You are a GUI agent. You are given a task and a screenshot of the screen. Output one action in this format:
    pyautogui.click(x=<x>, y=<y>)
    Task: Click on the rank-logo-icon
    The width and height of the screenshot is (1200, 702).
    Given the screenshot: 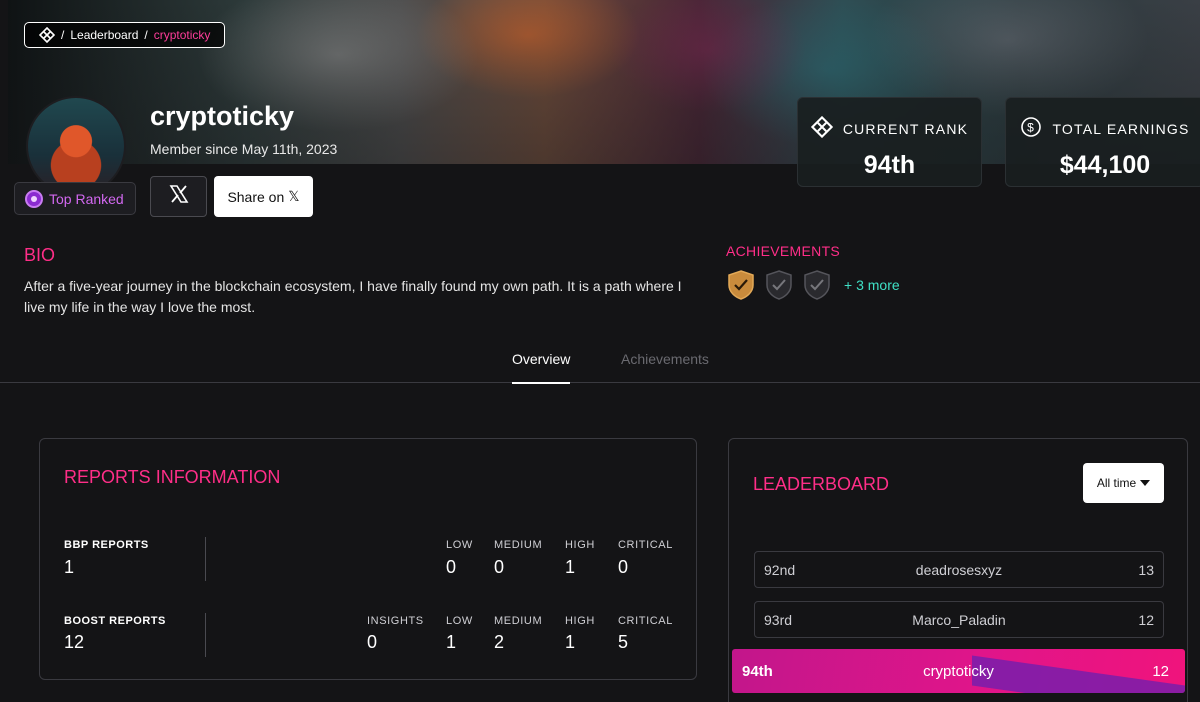 What is the action you would take?
    pyautogui.click(x=821, y=128)
    